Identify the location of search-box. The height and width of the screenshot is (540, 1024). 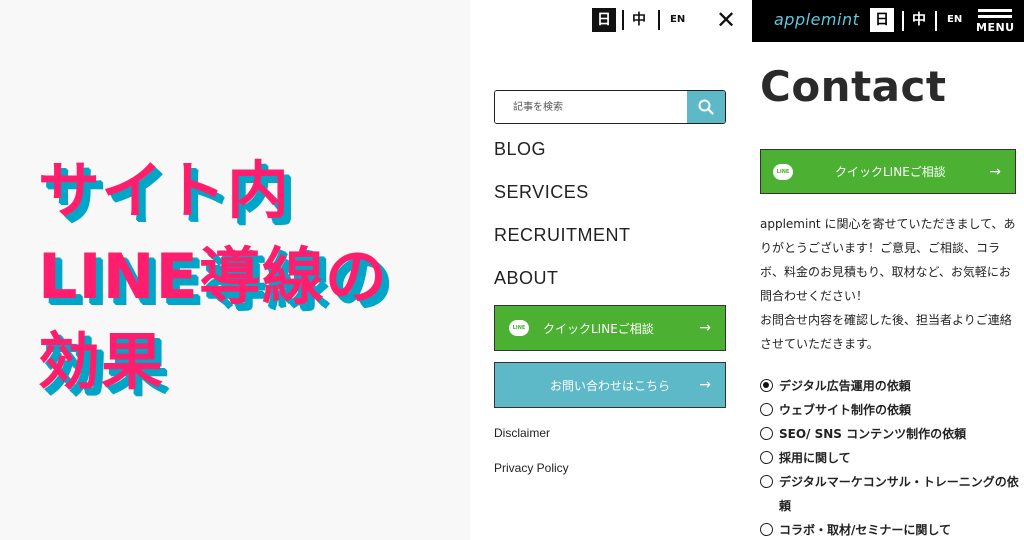
(610, 107).